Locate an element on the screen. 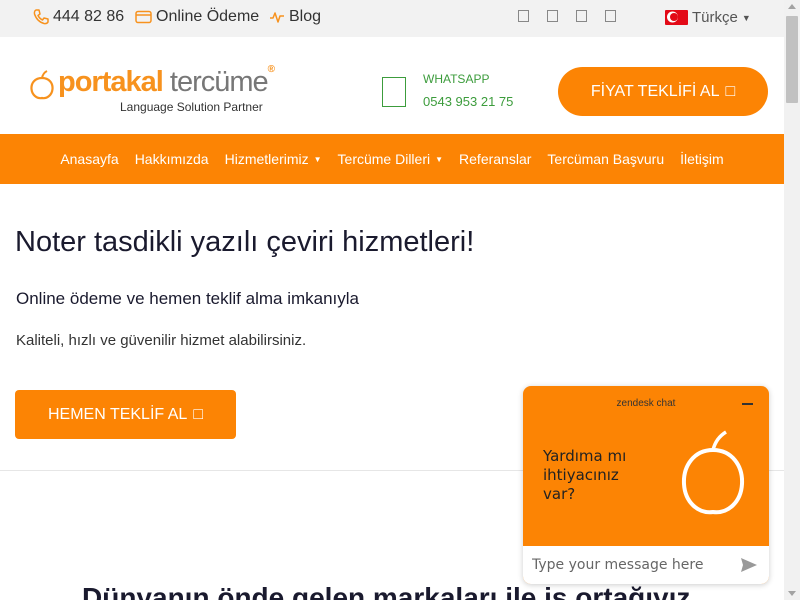  phone-icon is located at coordinates (41, 17).